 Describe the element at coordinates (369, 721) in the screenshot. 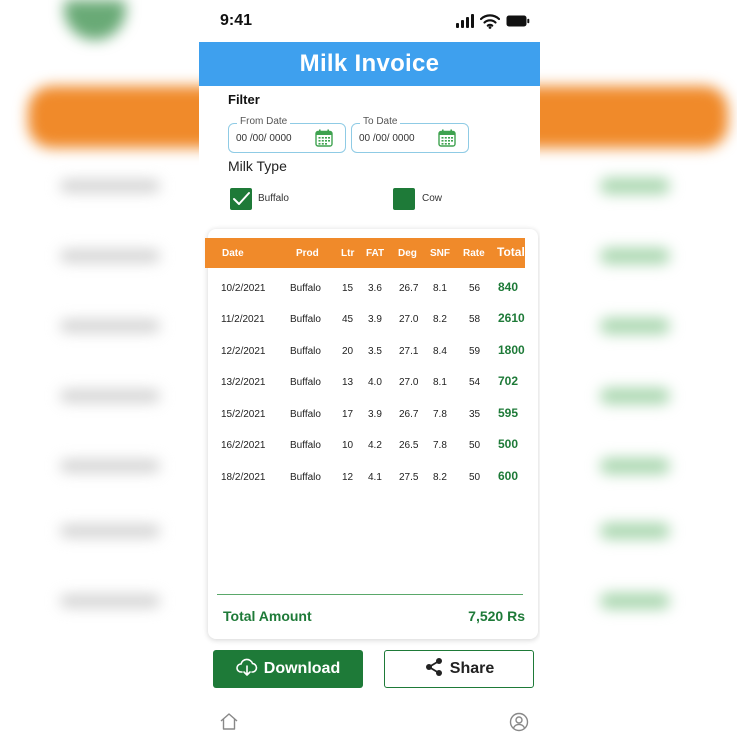

I see `bottom-nav` at that location.